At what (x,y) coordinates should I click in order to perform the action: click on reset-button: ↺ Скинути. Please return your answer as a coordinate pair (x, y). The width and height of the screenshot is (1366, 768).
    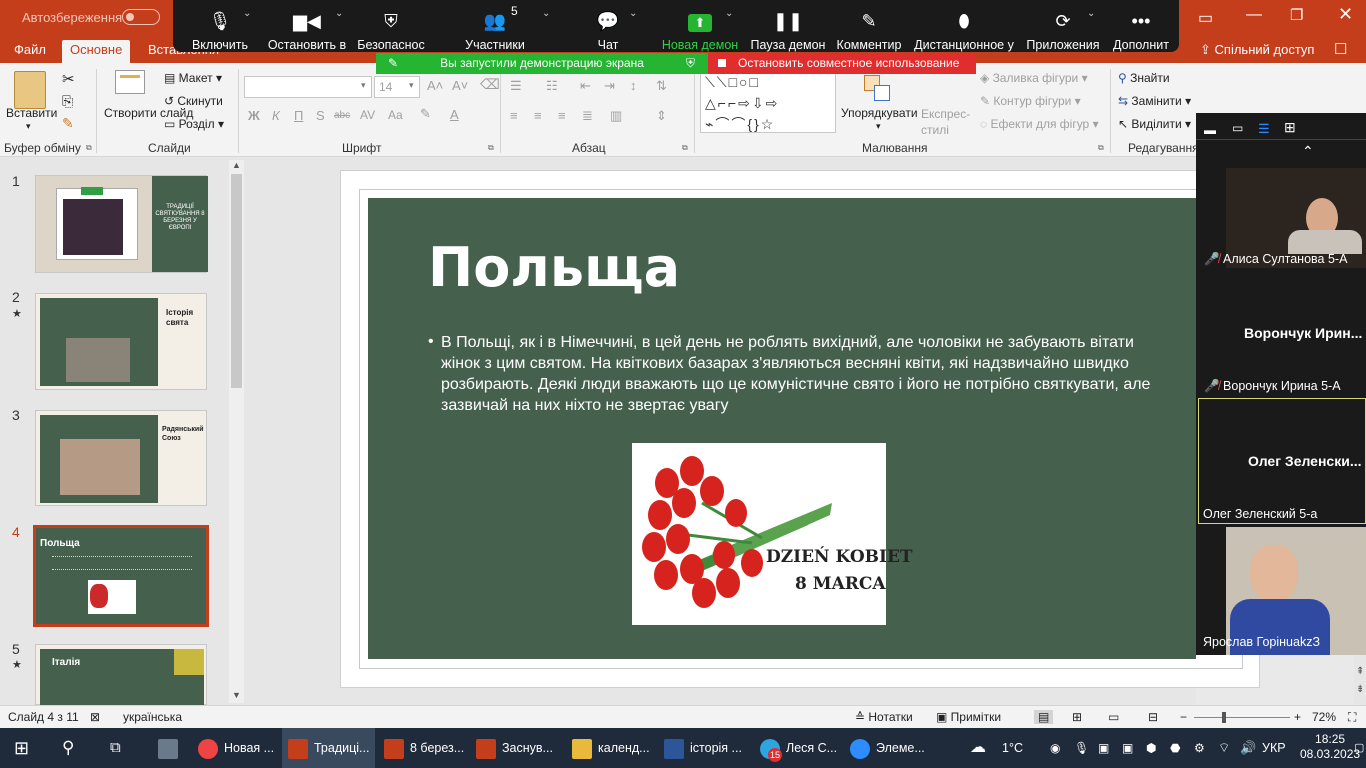
    Looking at the image, I should click on (193, 101).